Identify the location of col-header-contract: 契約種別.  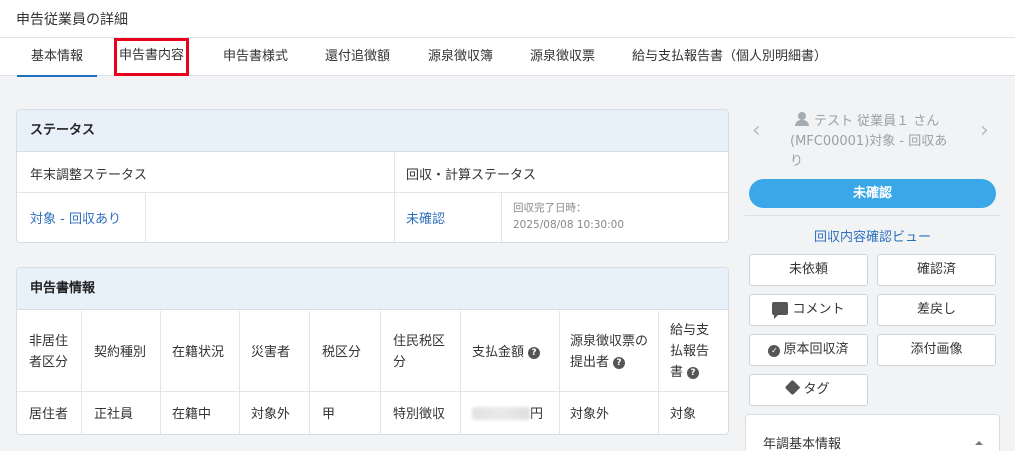
(120, 352).